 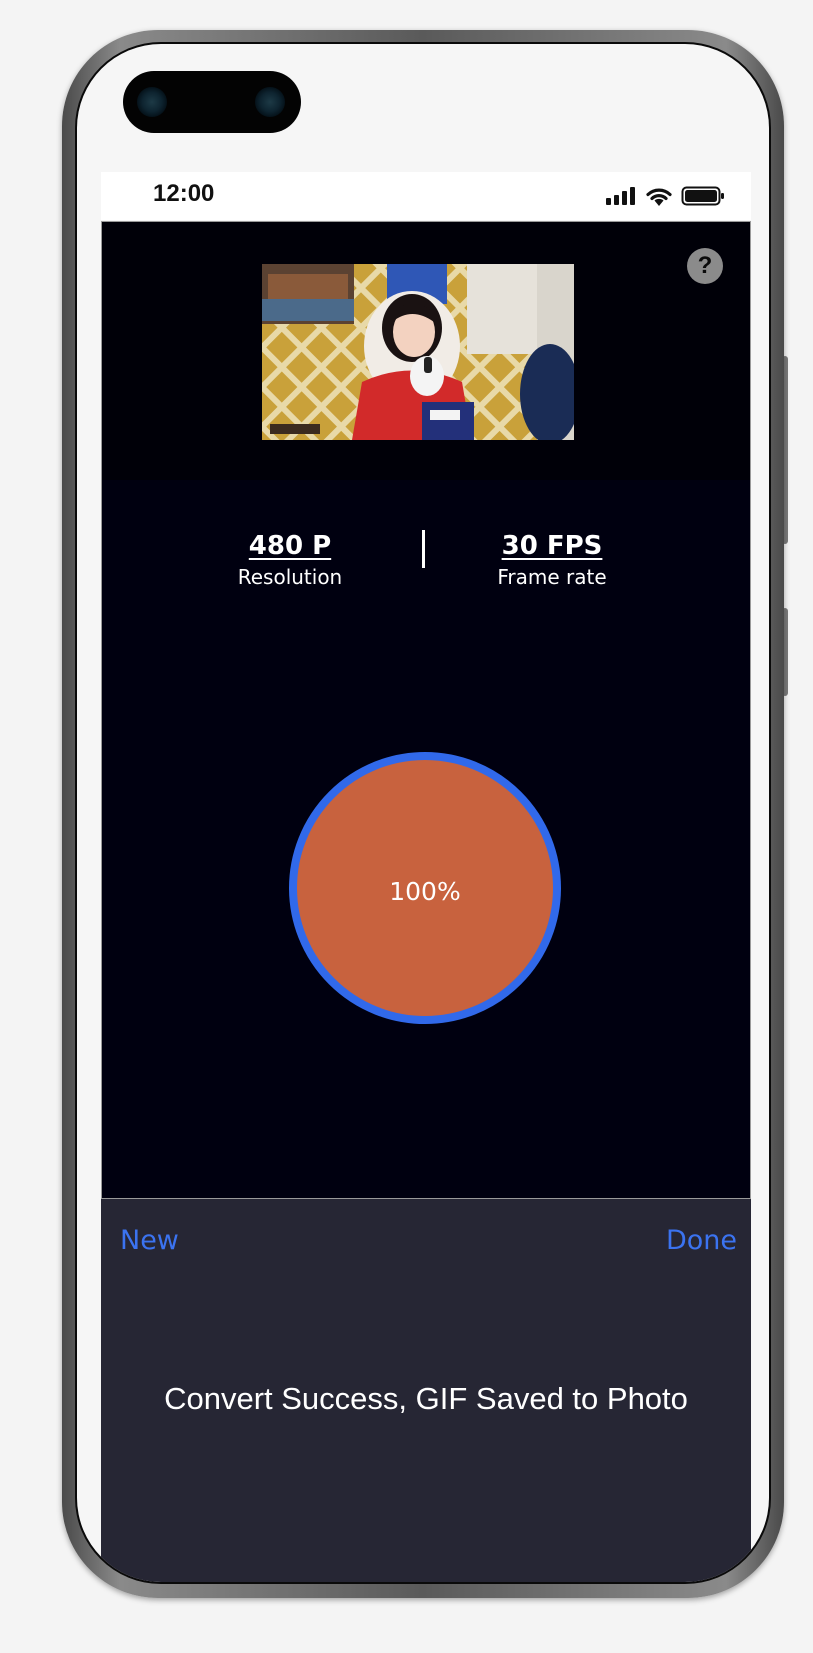 I want to click on success-message: Convert Success, GIF Saved to Photo, so click(x=426, y=1398).